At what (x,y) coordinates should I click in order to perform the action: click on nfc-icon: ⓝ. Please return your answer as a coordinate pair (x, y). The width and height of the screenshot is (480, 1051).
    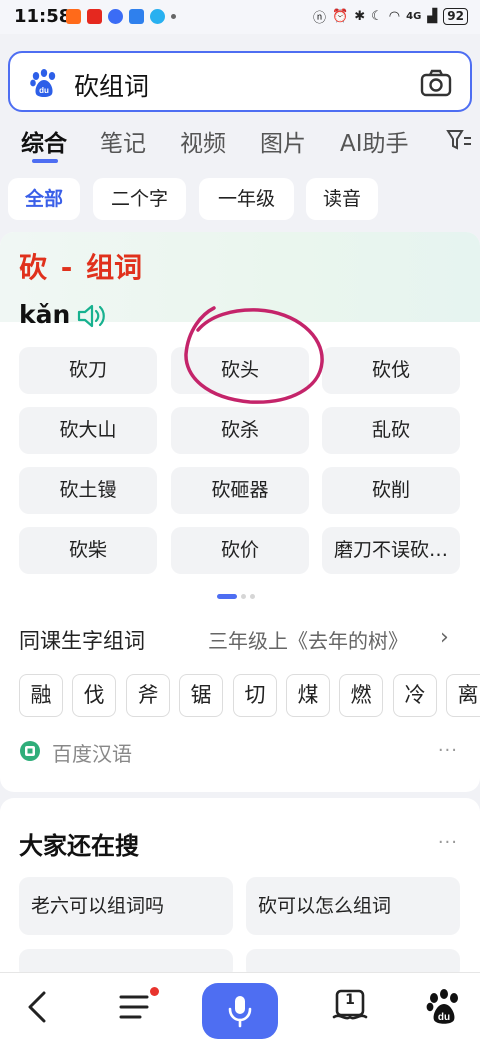
    Looking at the image, I should click on (320, 18).